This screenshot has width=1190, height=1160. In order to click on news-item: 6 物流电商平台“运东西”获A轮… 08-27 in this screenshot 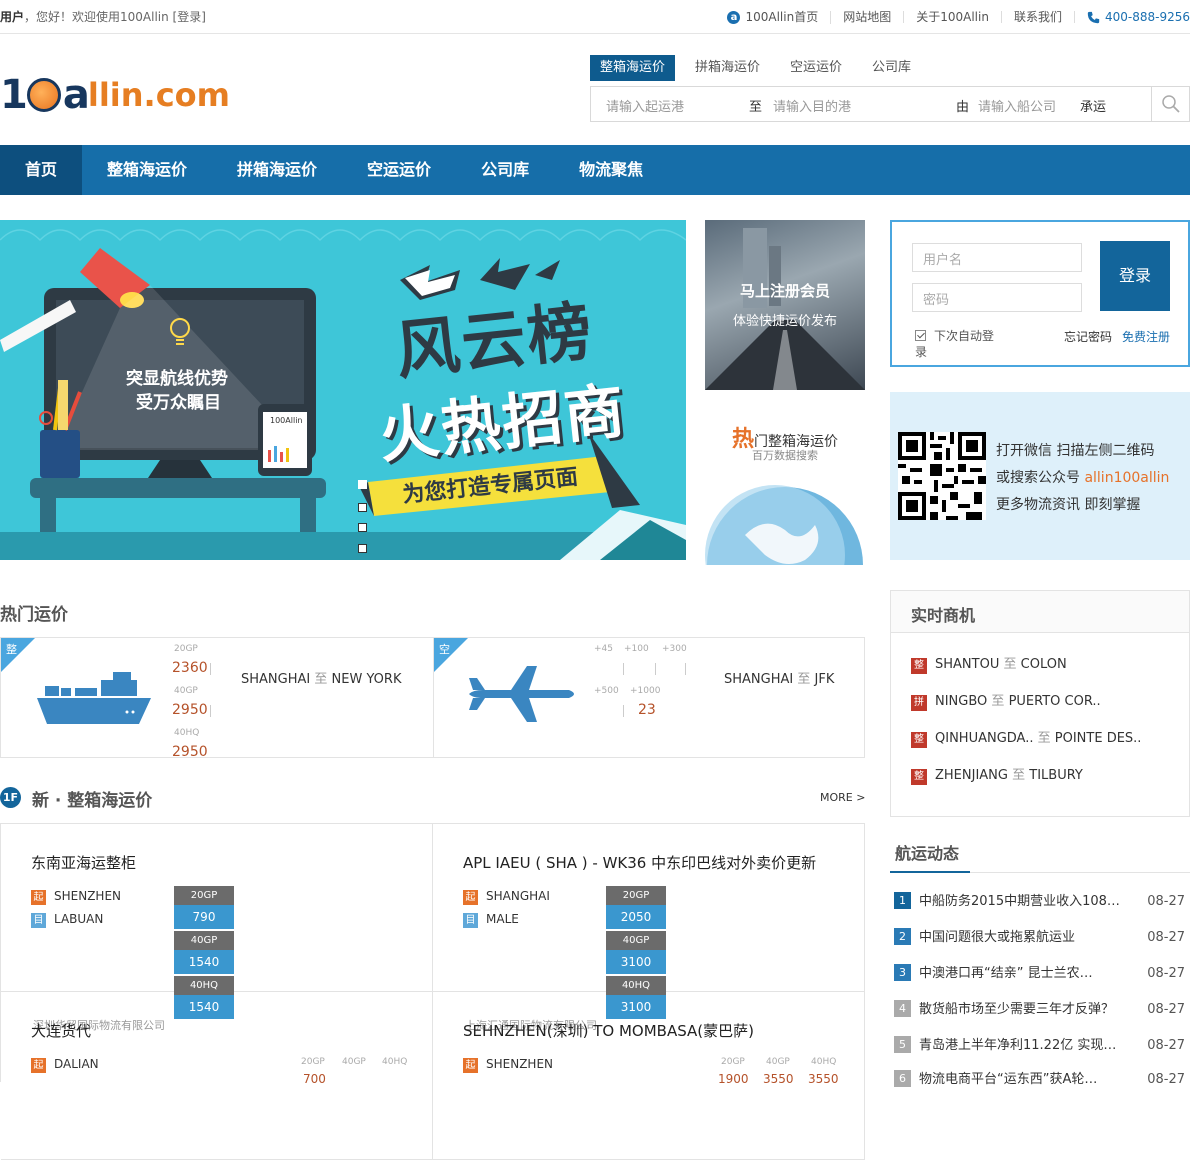, I will do `click(1042, 1080)`.